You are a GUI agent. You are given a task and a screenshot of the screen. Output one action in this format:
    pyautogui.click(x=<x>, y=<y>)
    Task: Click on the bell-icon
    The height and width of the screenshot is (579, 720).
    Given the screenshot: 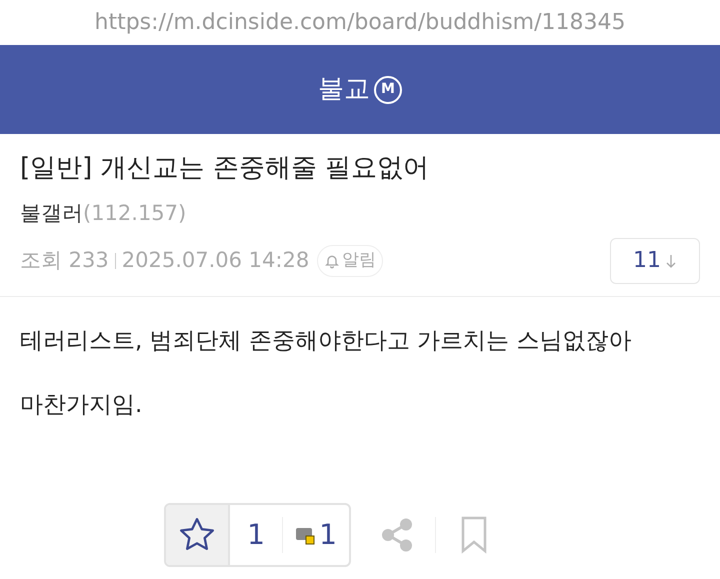 What is the action you would take?
    pyautogui.click(x=332, y=260)
    